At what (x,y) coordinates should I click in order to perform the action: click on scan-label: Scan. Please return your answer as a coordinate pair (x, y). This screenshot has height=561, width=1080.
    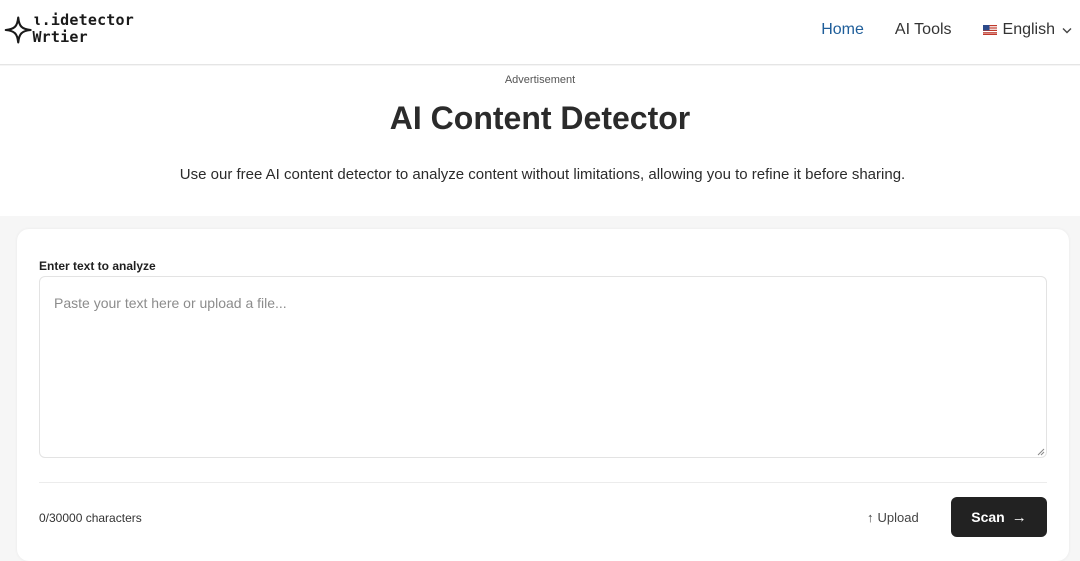
    Looking at the image, I should click on (988, 517).